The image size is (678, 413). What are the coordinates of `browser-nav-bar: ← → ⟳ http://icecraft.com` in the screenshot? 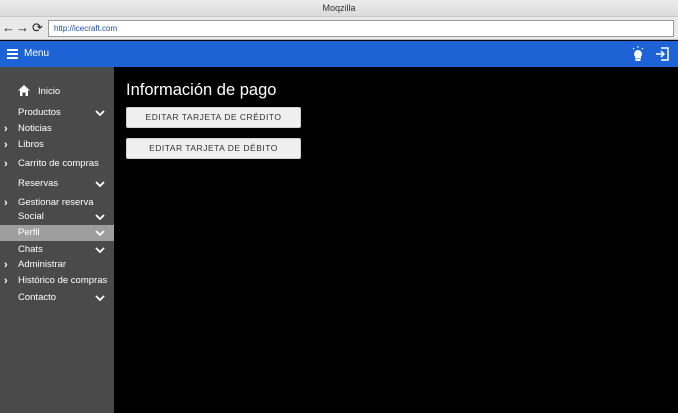 It's located at (339, 28).